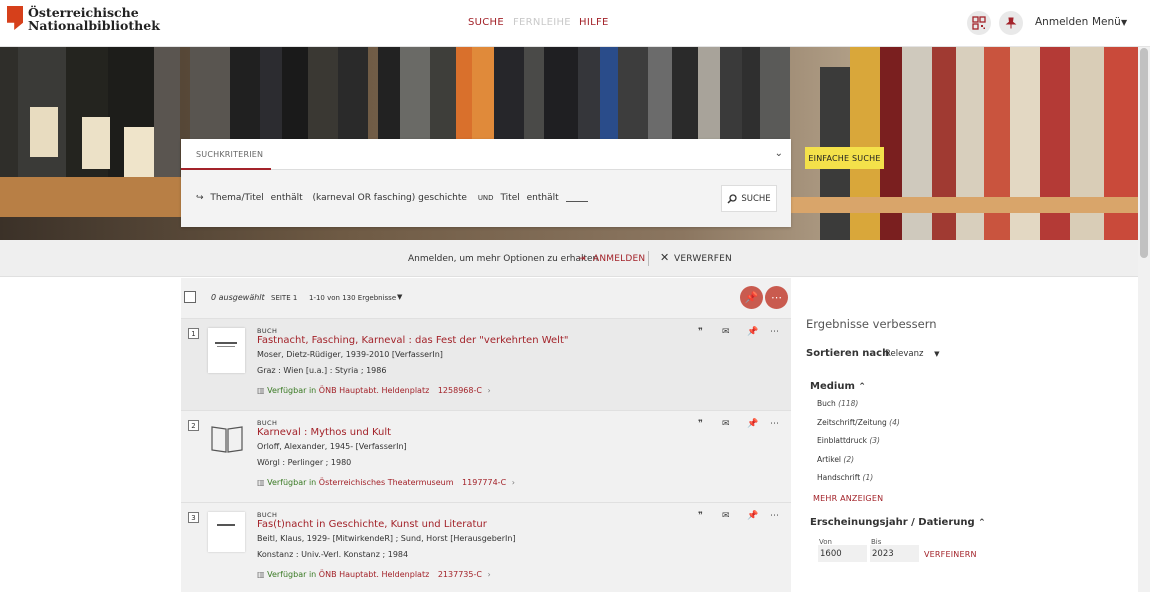  I want to click on scrollbar-thumb, so click(1144, 153).